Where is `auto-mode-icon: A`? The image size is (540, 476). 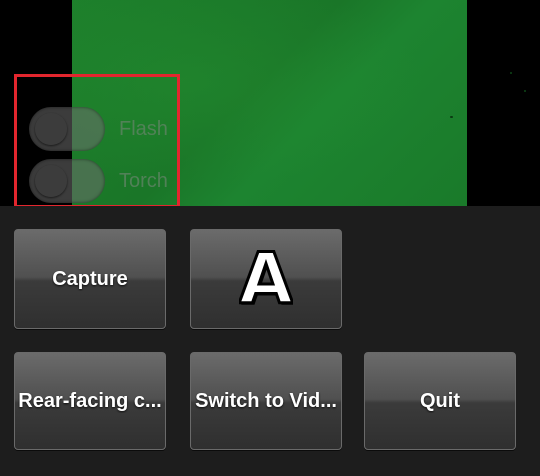 auto-mode-icon: A is located at coordinates (266, 279).